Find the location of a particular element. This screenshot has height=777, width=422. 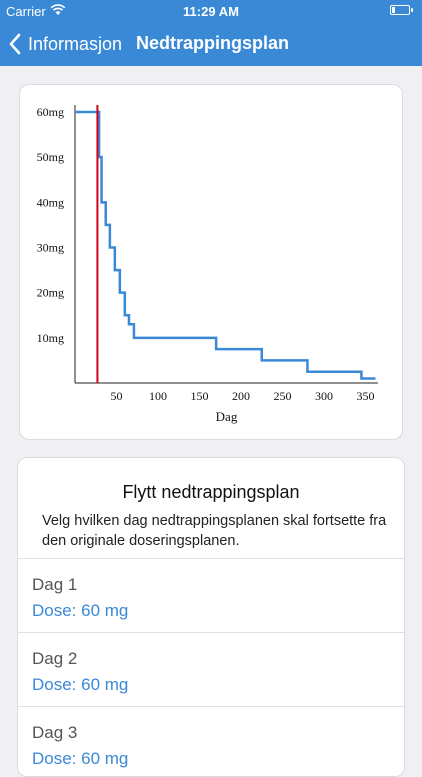

x-tick-label: 350 is located at coordinates (366, 396).